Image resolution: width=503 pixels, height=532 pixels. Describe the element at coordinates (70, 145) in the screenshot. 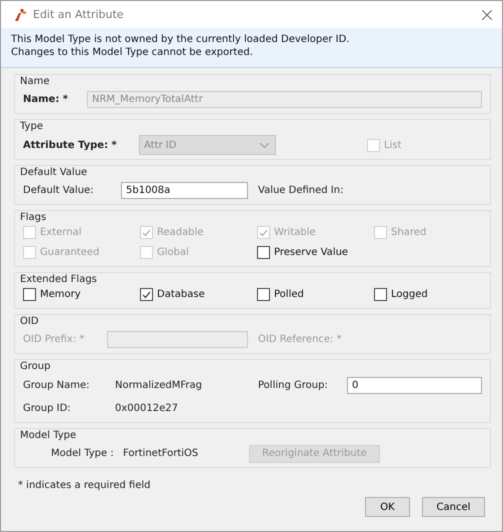

I see `field-label: Attribute Type: *` at that location.